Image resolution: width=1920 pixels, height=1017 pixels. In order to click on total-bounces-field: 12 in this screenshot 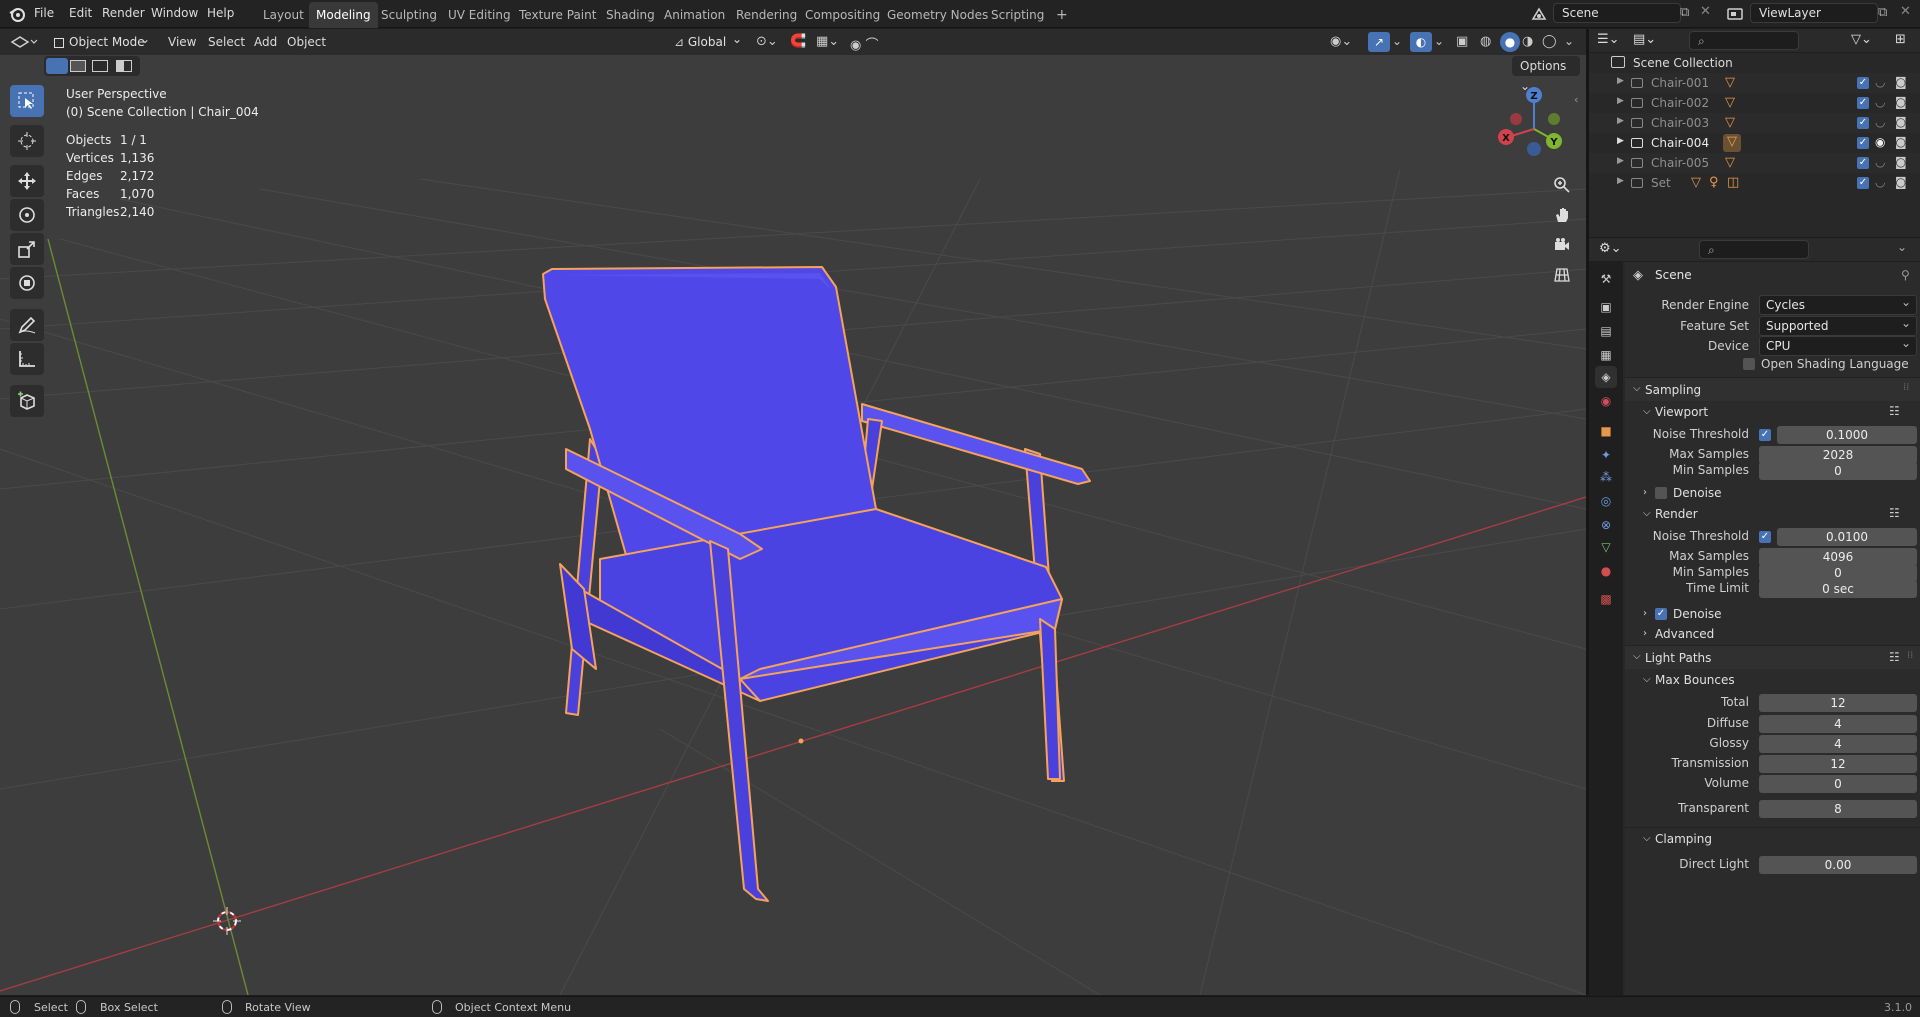, I will do `click(1838, 703)`.